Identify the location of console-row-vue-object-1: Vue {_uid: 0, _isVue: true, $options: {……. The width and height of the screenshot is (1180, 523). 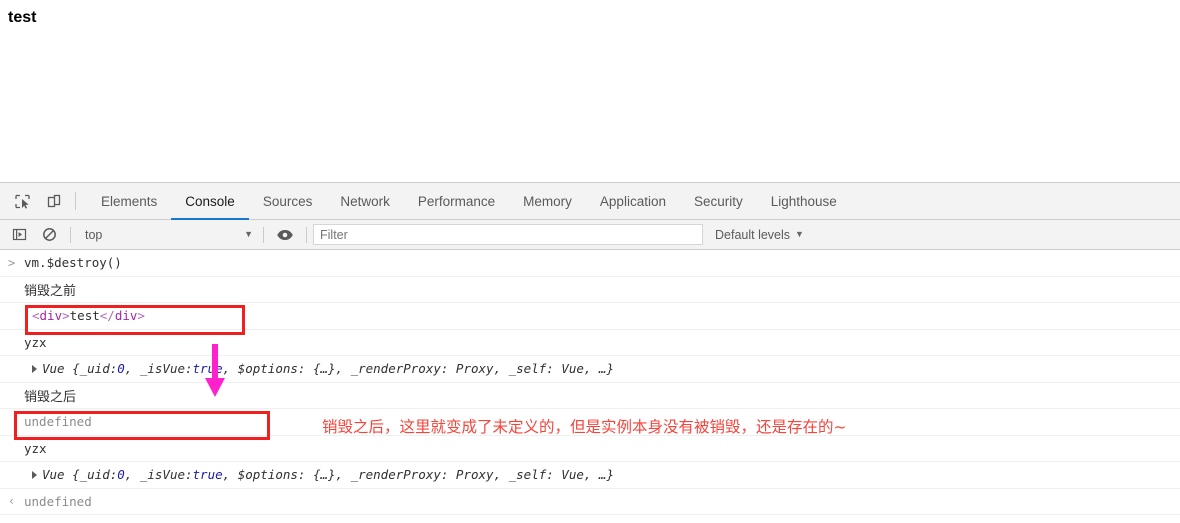
(590, 369).